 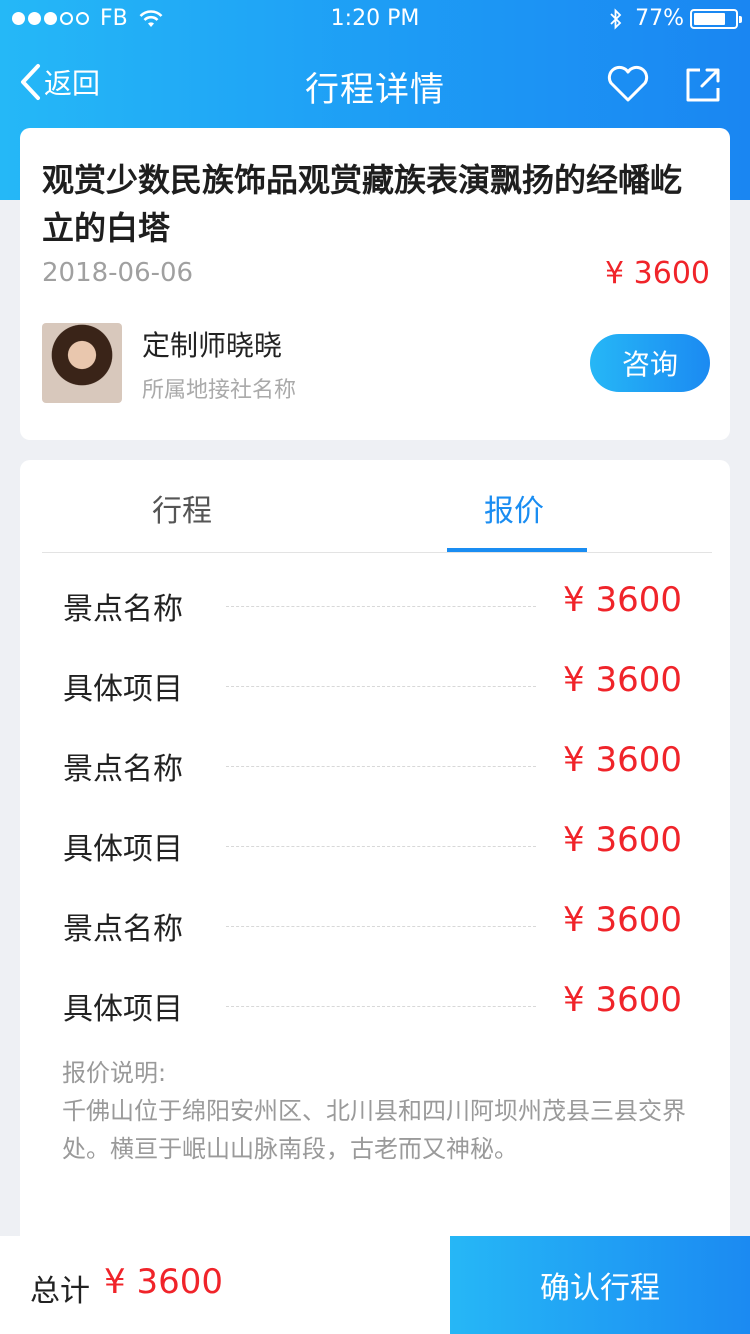 I want to click on tab-quote: 报价, so click(x=514, y=508).